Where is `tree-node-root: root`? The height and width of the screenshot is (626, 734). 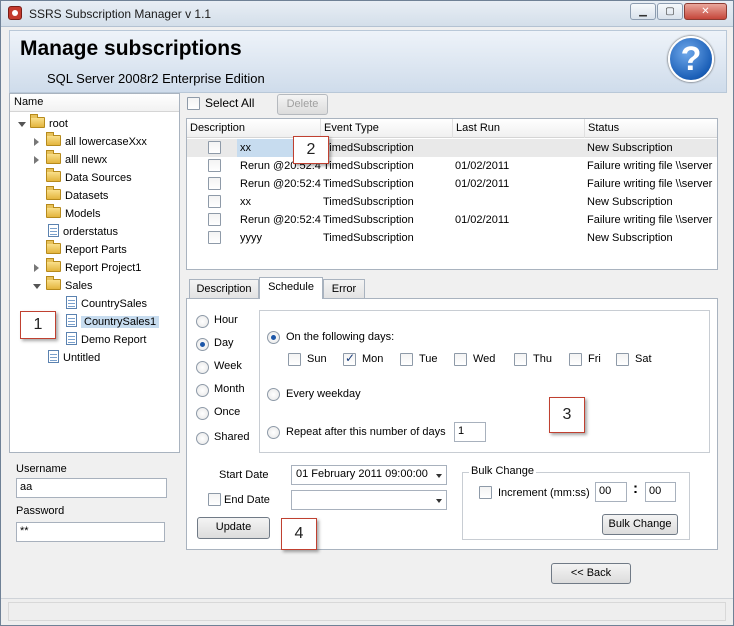 tree-node-root: root is located at coordinates (43, 123).